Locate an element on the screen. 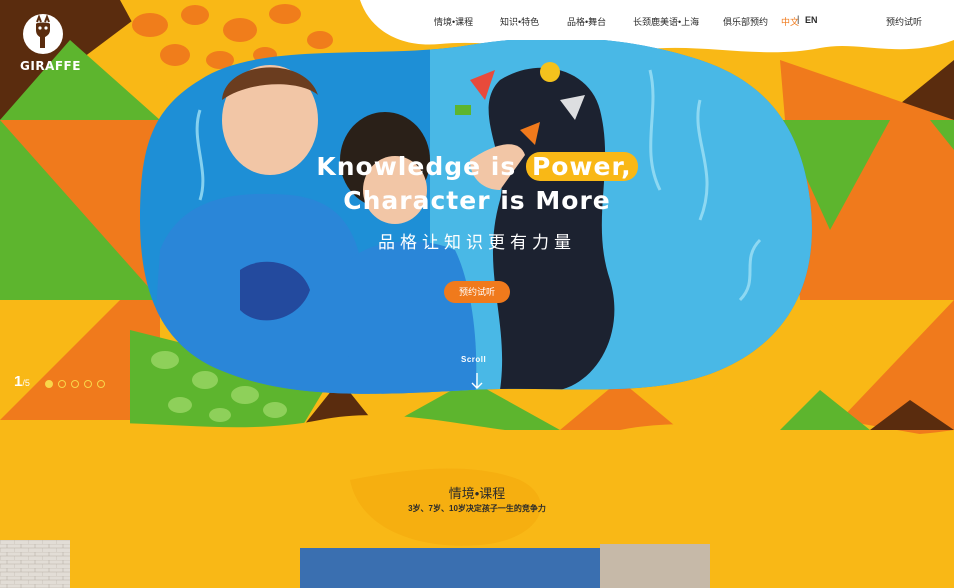  nav-item-knowledge: 知识•特色 is located at coordinates (519, 21).